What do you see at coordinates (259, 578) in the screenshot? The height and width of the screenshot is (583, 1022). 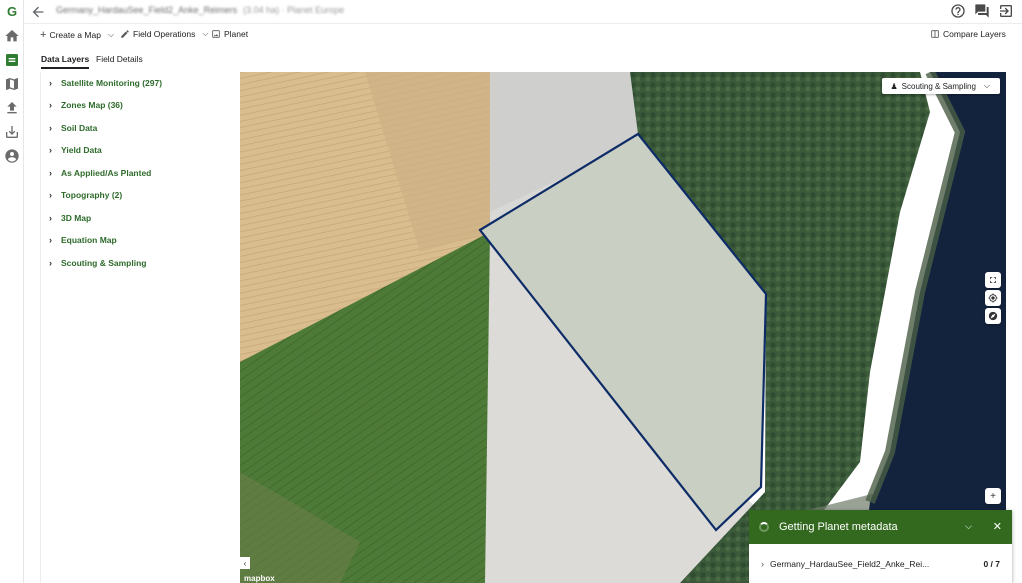 I see `mapbox-attribution: mapbox` at bounding box center [259, 578].